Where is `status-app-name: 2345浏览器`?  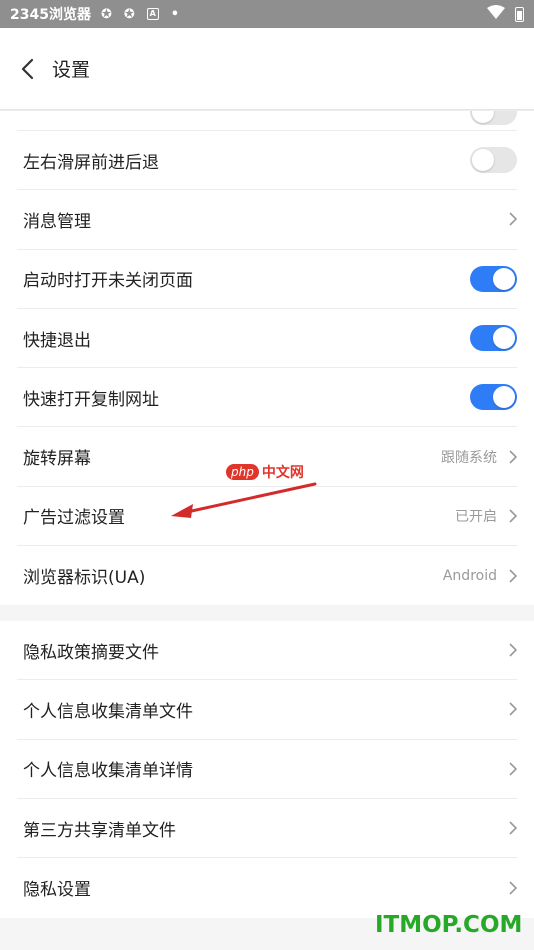
status-app-name: 2345浏览器 is located at coordinates (50, 15).